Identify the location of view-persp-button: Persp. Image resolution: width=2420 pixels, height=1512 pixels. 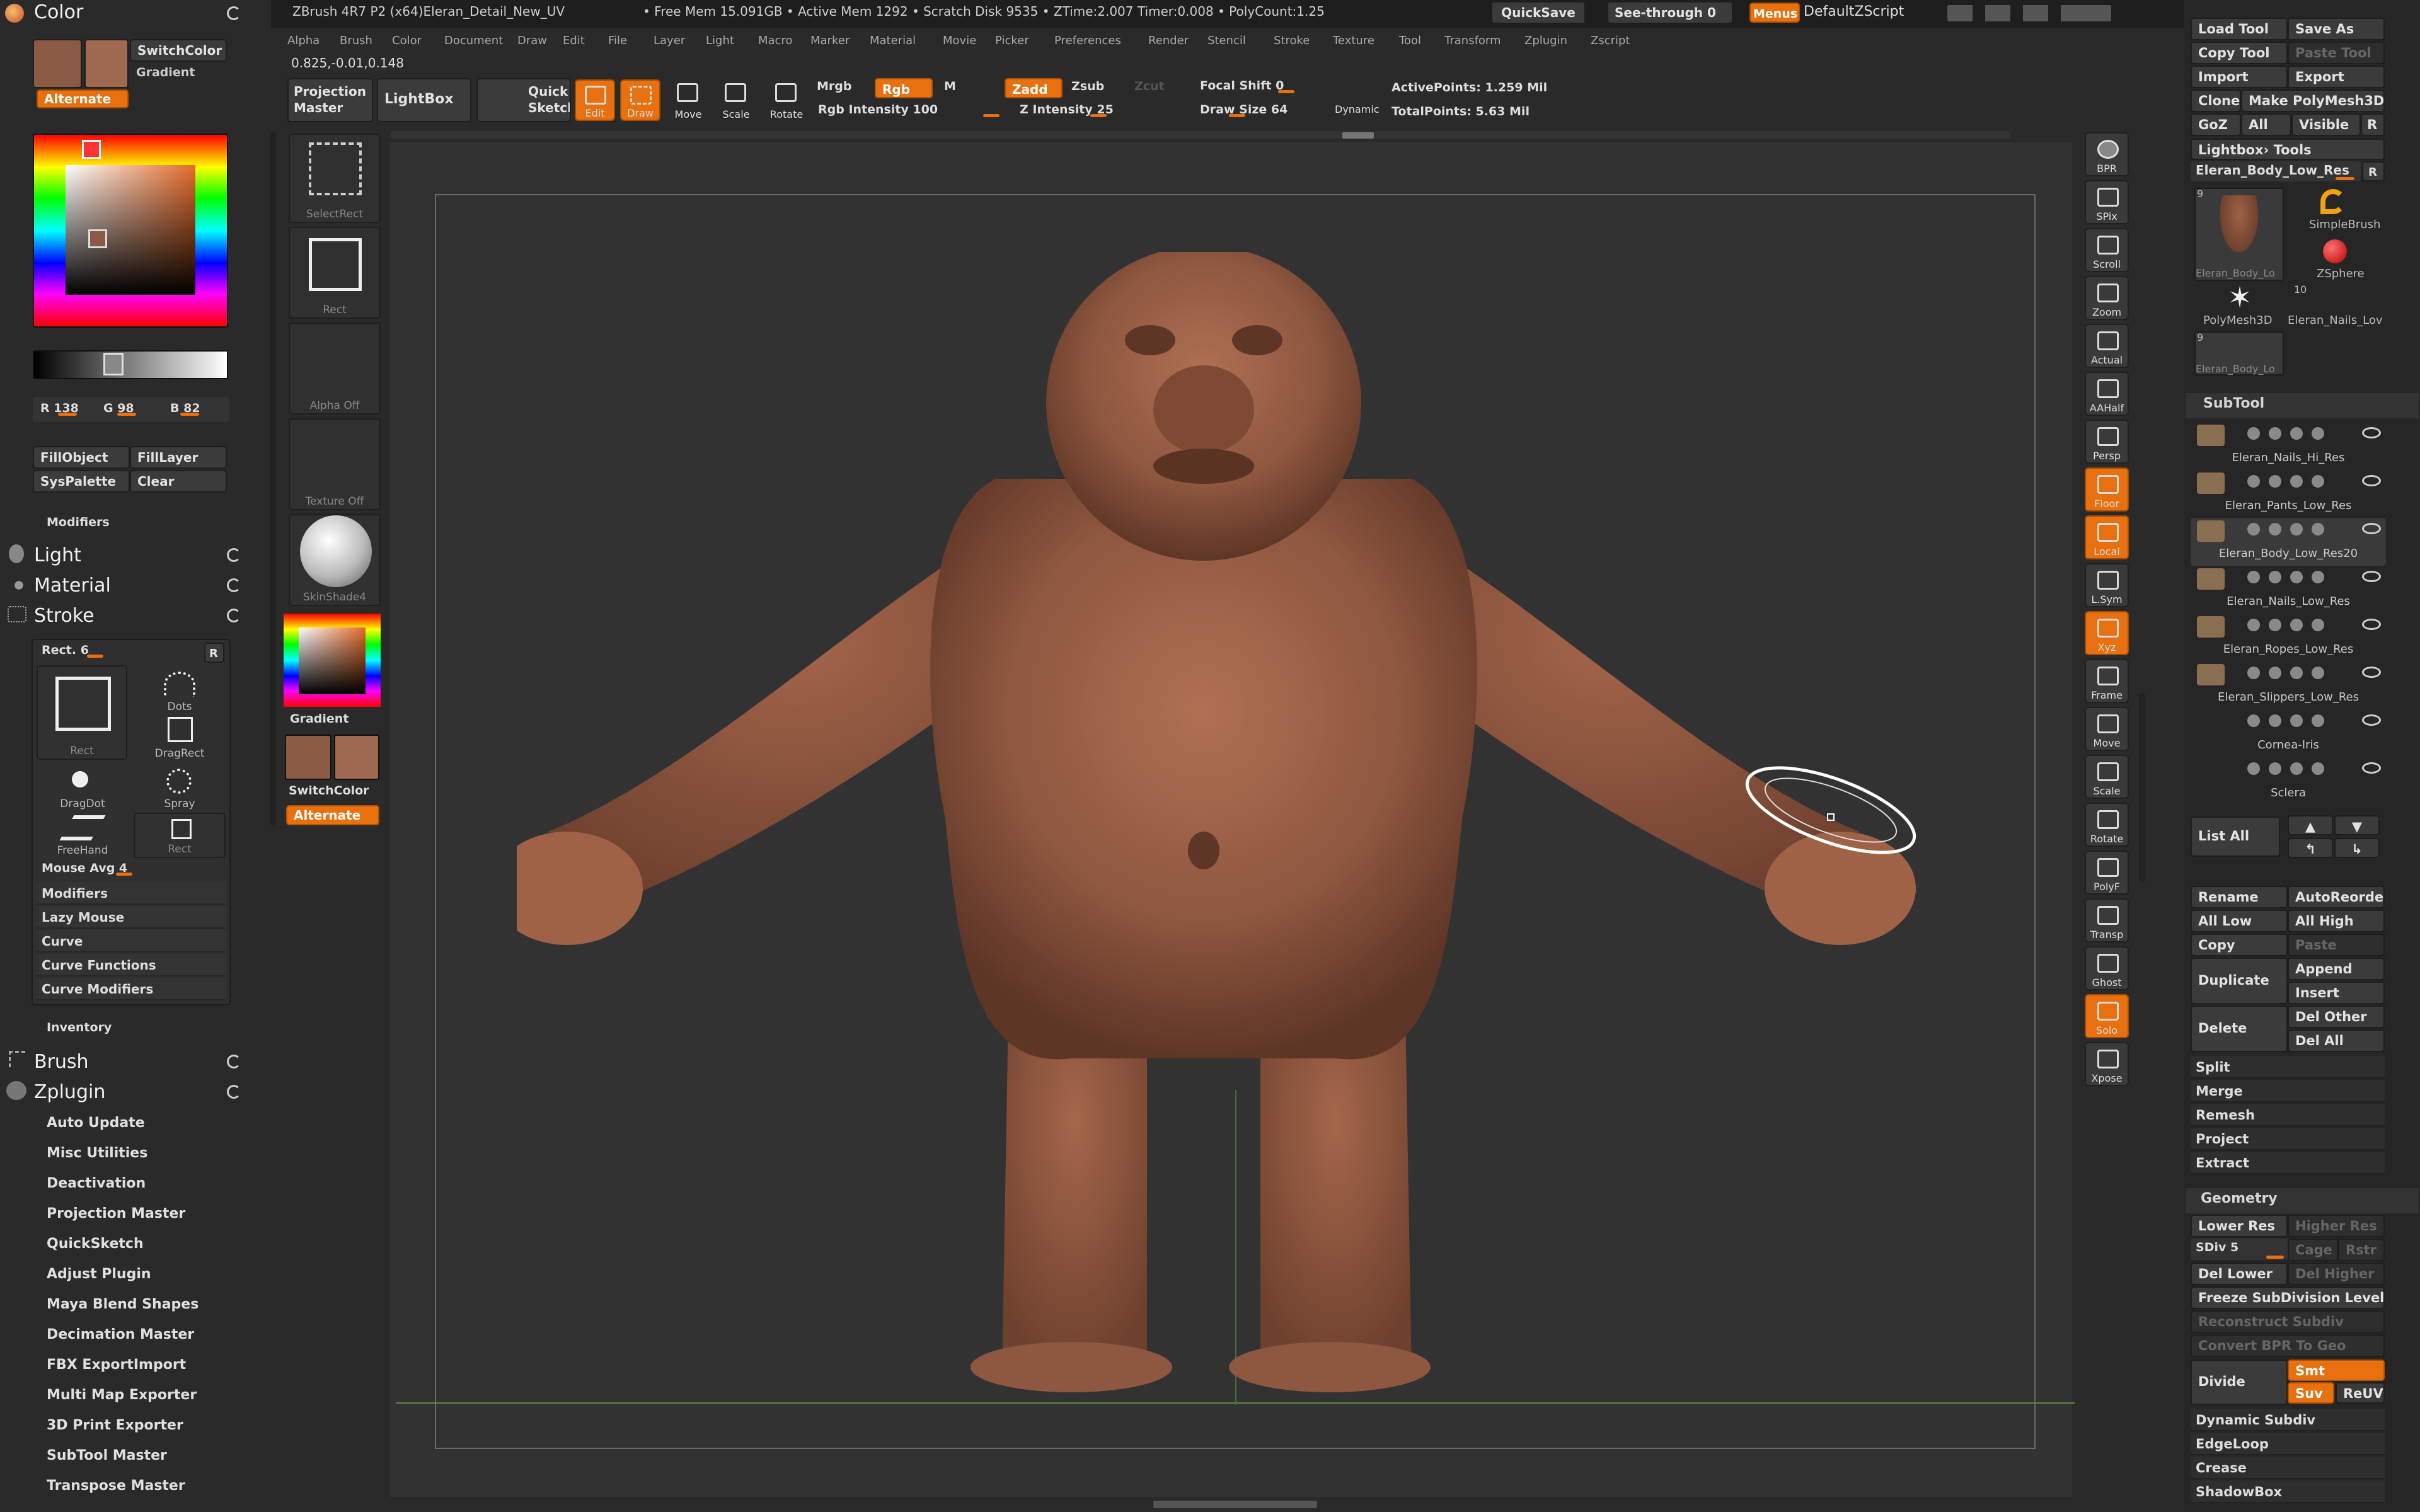
(2107, 442).